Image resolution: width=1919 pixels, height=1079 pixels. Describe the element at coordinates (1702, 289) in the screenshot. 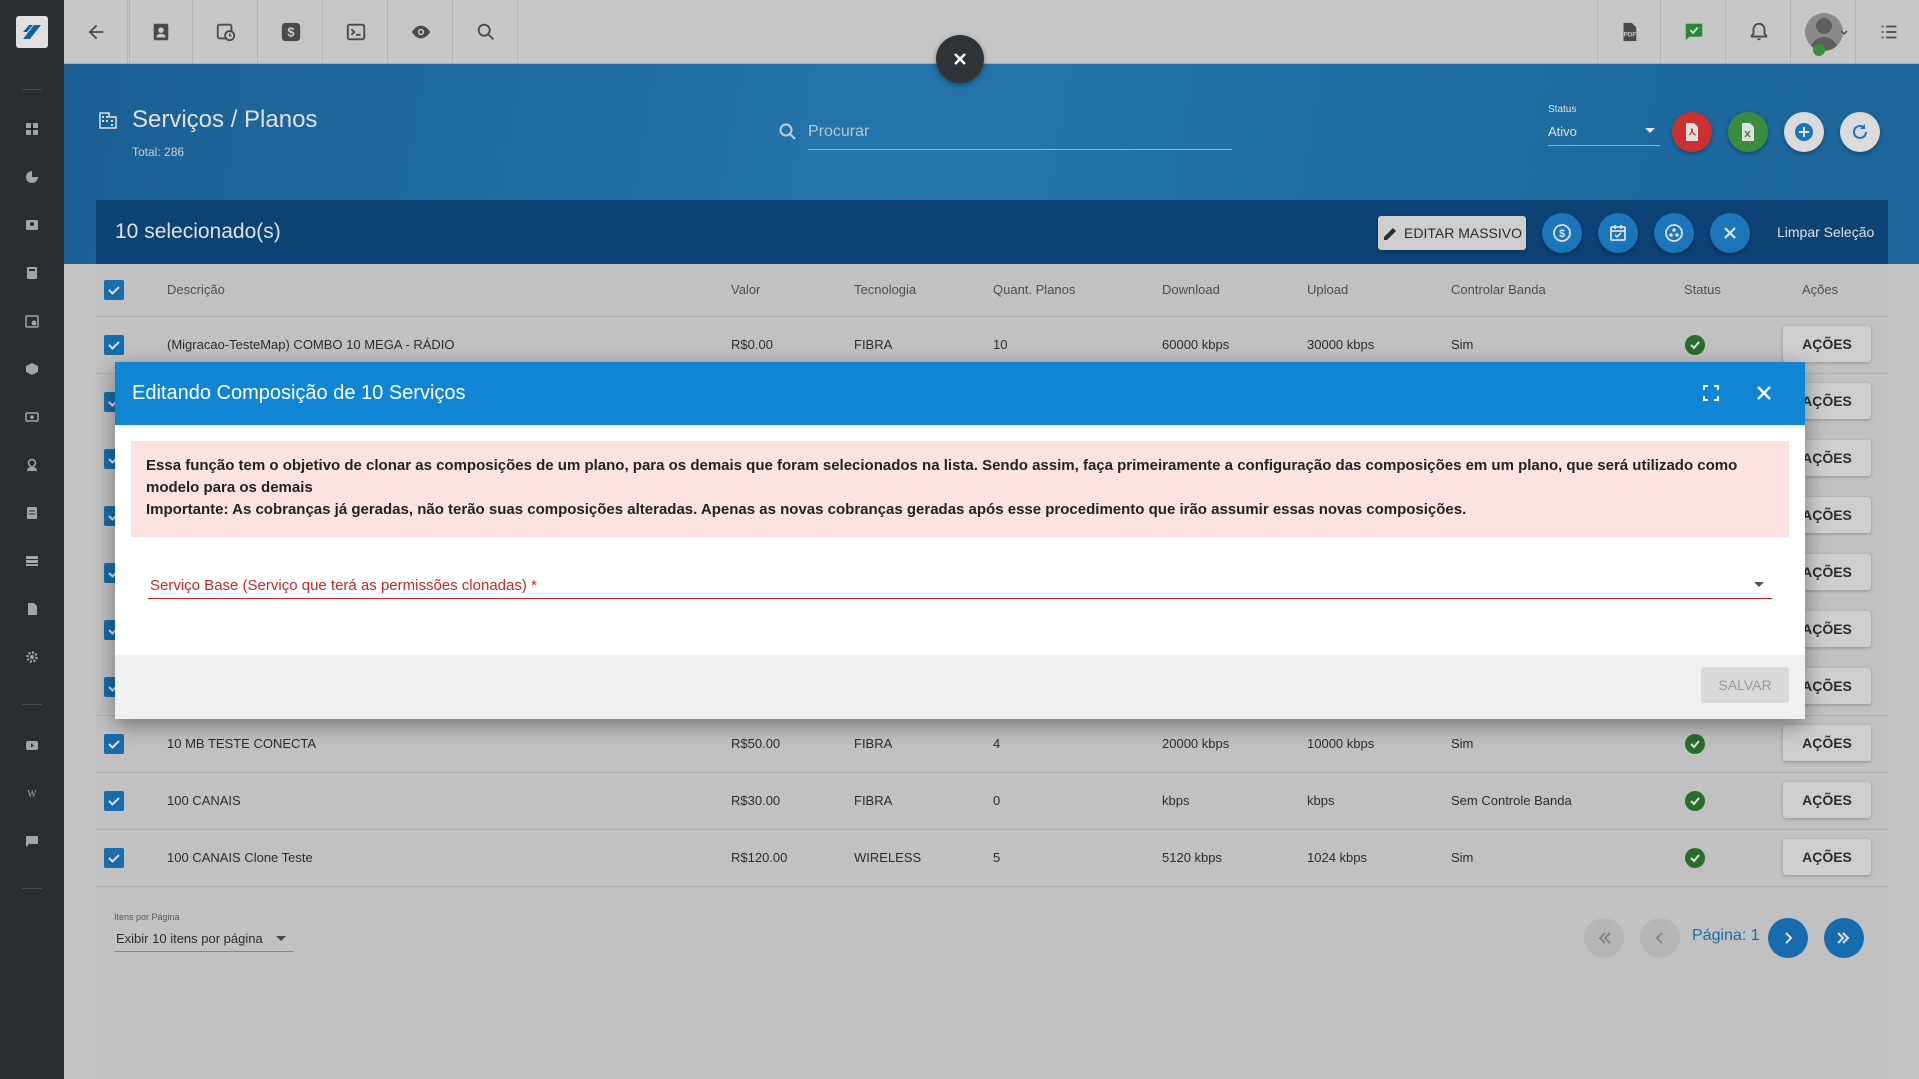

I see `column-header-status: Status` at that location.